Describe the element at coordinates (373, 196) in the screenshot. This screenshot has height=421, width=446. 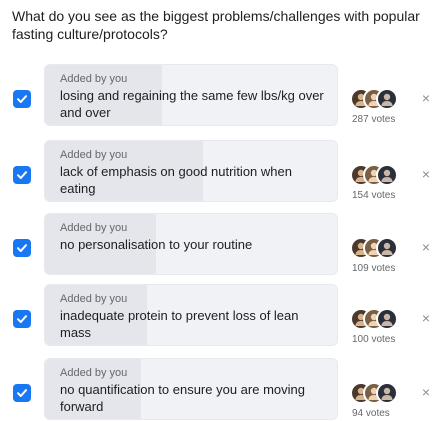
I see `vote-count: 154 votes` at that location.